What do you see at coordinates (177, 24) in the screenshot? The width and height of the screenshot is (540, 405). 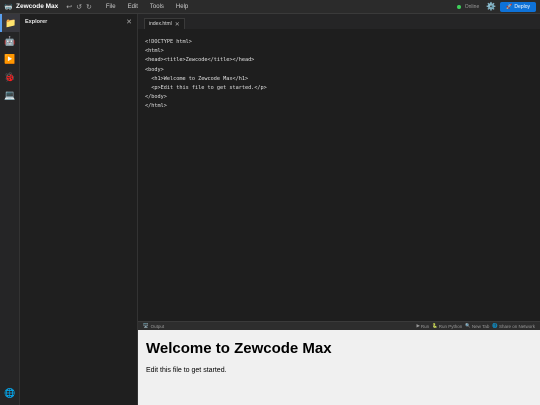 I see `tab-close-icon: ✕` at bounding box center [177, 24].